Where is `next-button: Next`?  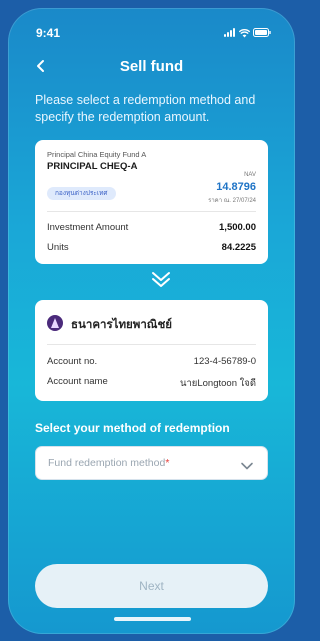
next-button: Next is located at coordinates (151, 586).